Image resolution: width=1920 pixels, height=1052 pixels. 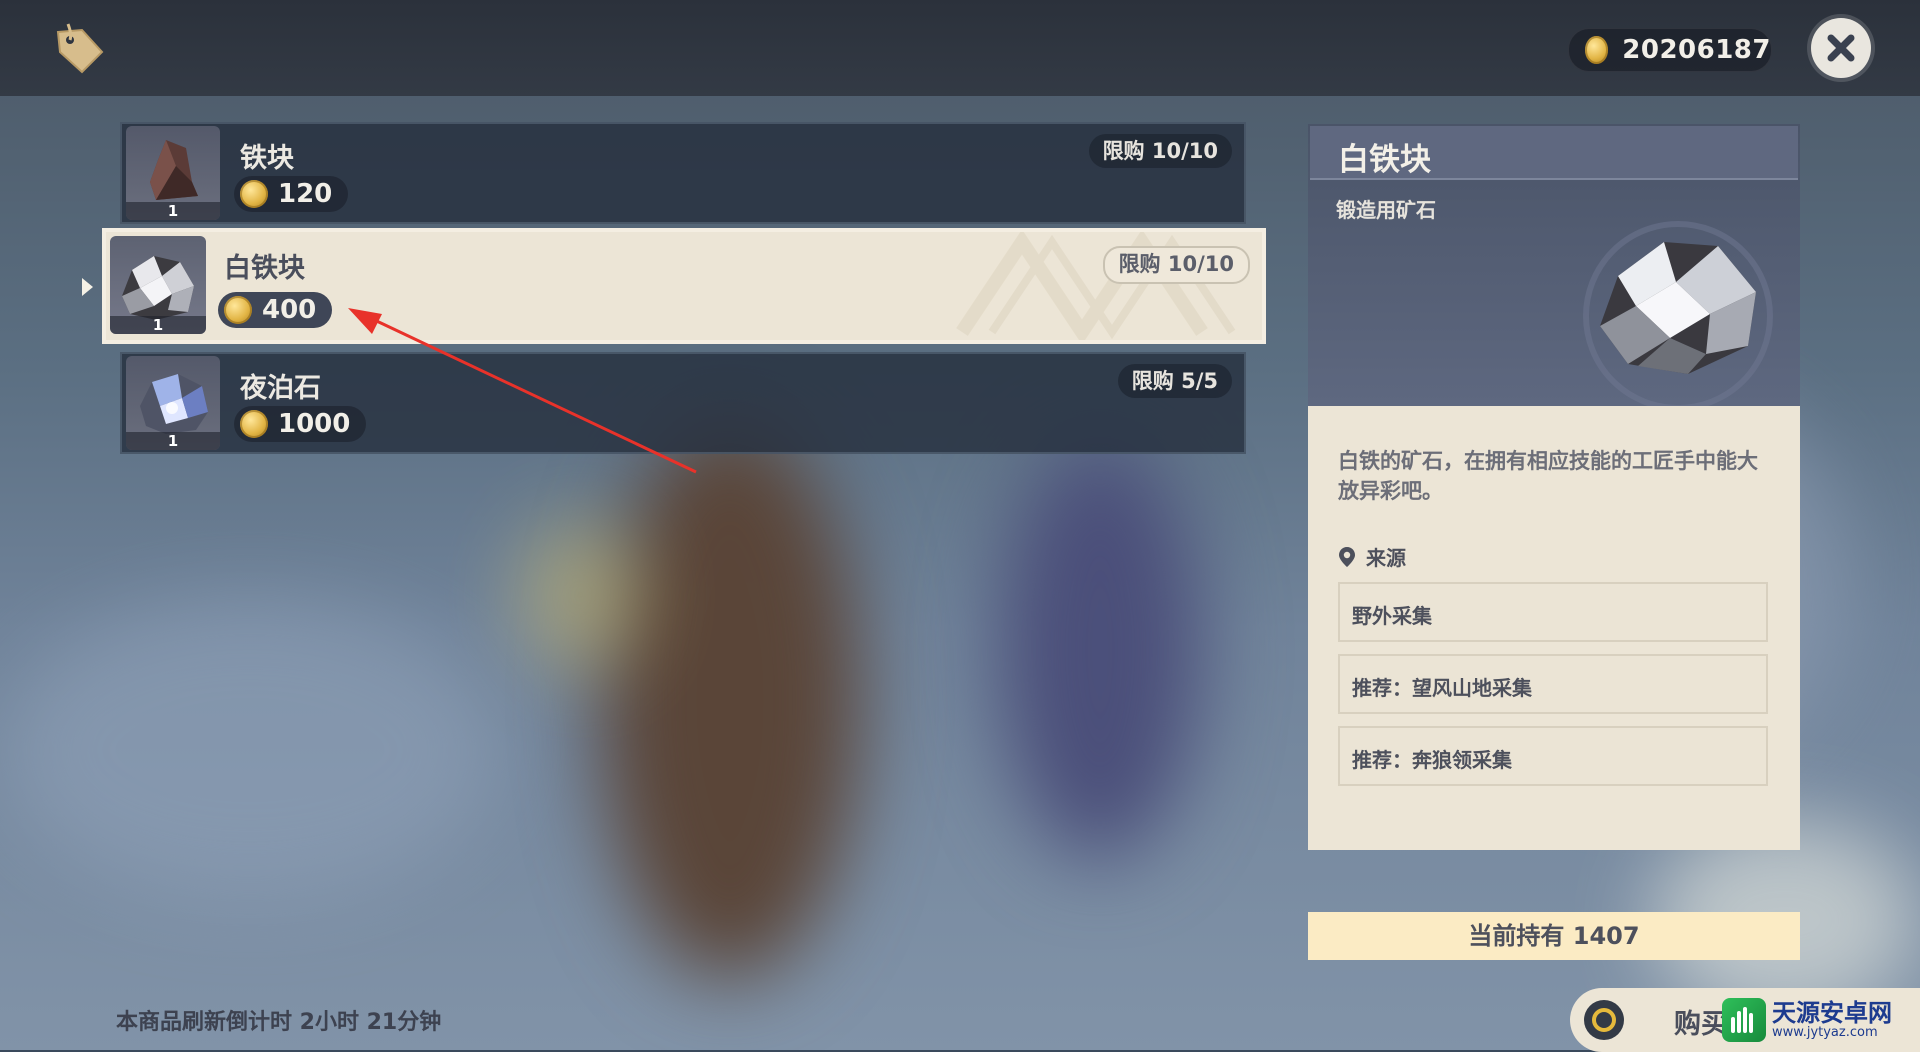 I want to click on currency-value: 20206187, so click(x=1696, y=50).